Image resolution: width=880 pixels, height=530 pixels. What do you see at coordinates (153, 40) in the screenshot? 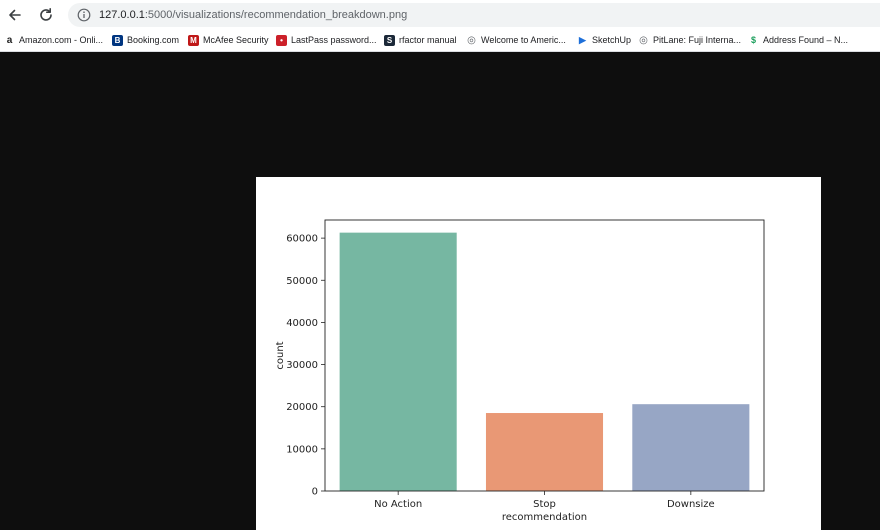
I see `bookmark-label: Booking.com` at bounding box center [153, 40].